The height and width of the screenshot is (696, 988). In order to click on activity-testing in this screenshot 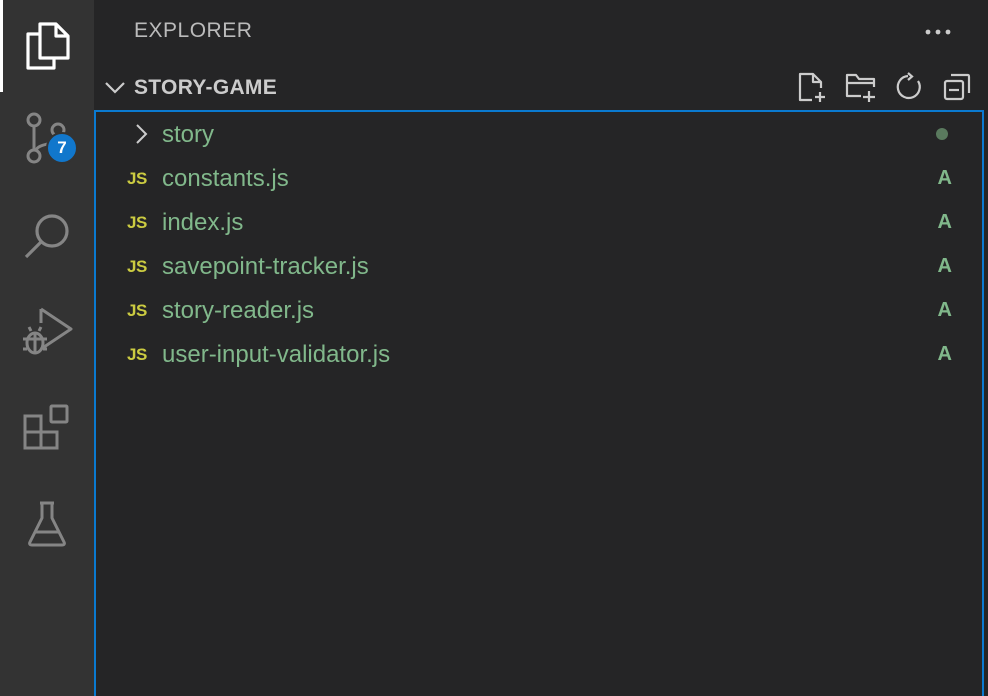, I will do `click(47, 524)`.